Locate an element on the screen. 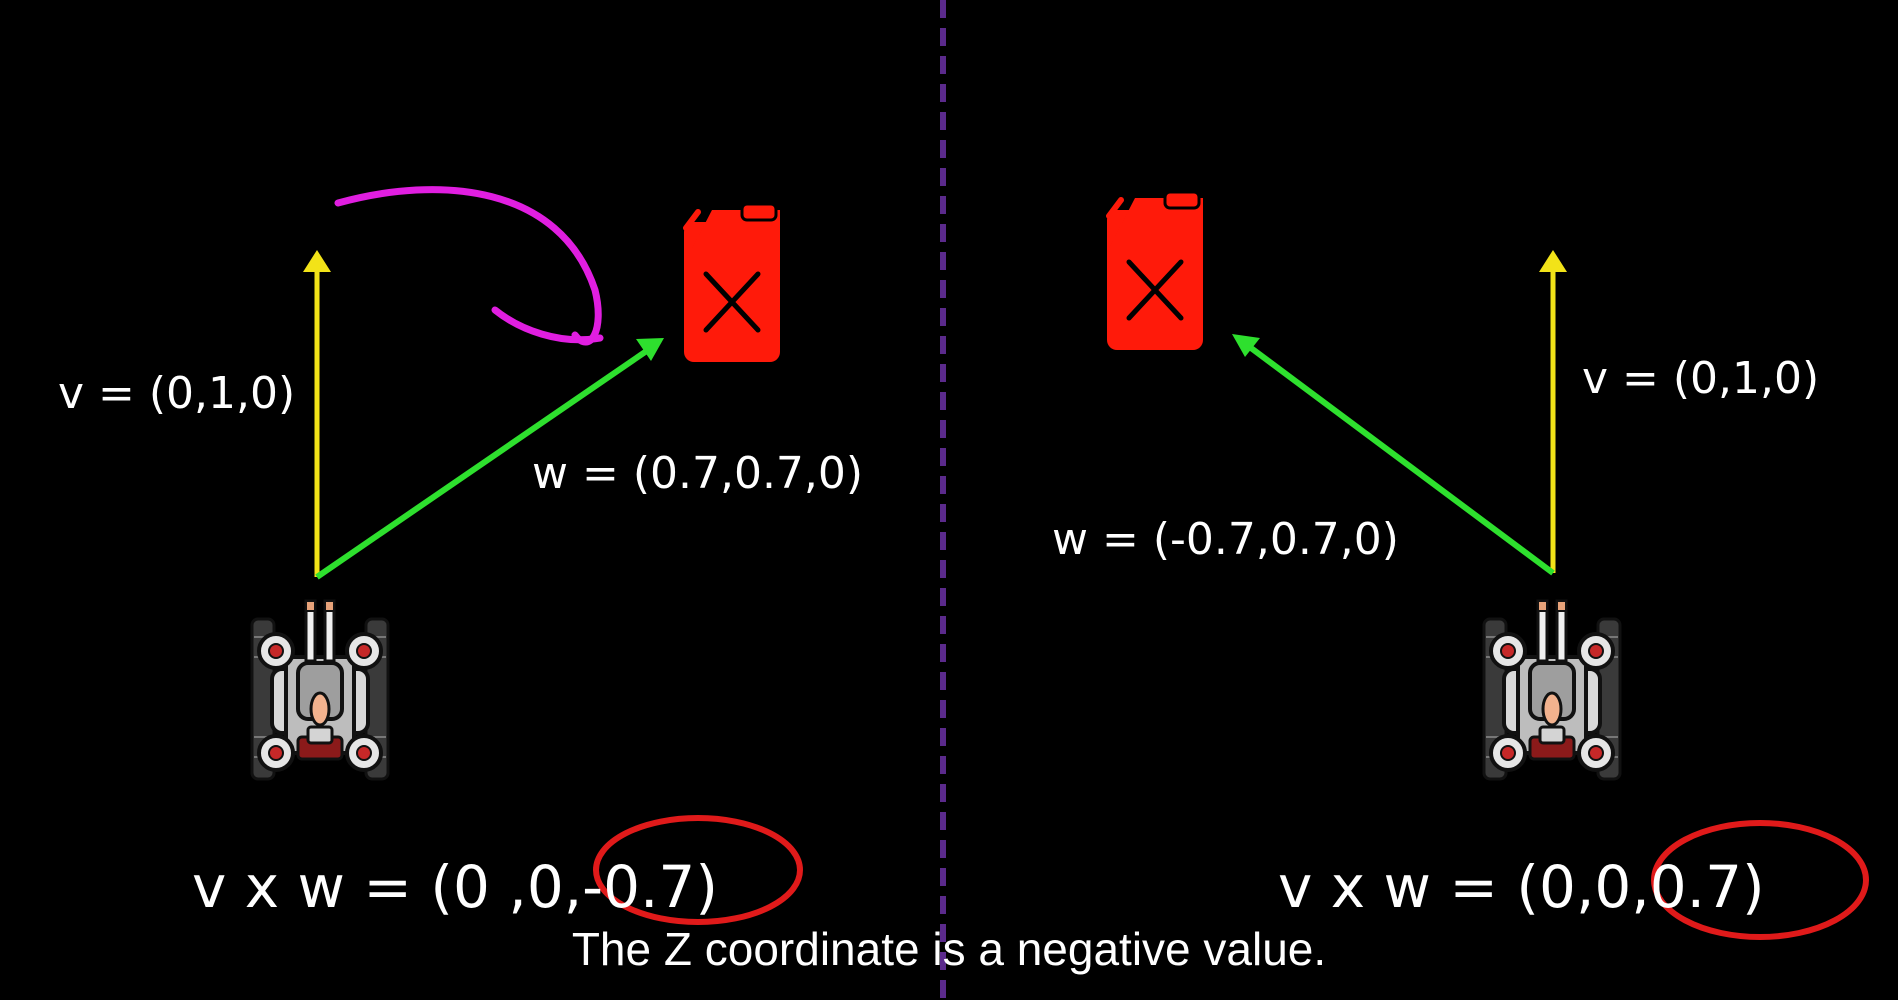  left-w-label: w = (0.7,0.7,0) is located at coordinates (698, 473).